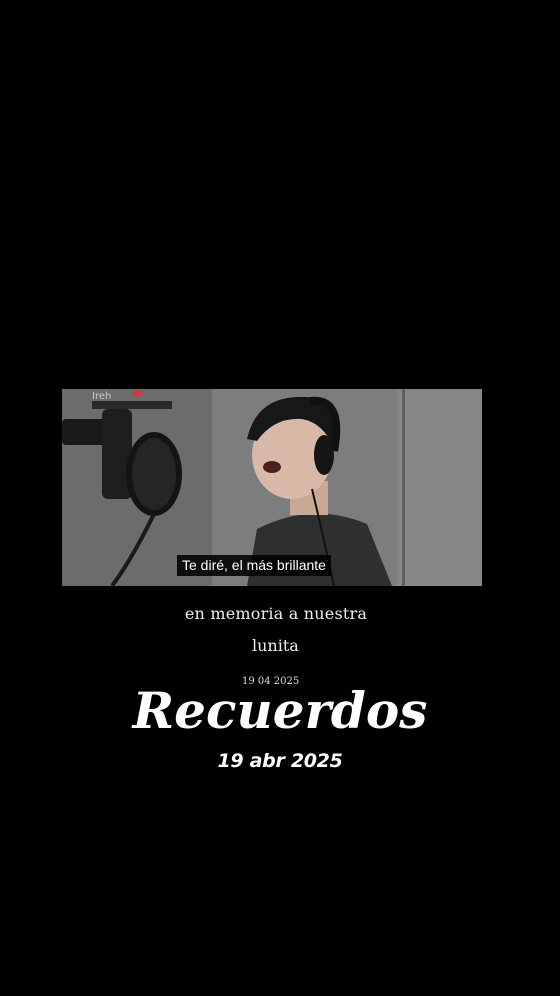 The image size is (560, 996). I want to click on memorial-caption-line2: lunita, so click(275, 645).